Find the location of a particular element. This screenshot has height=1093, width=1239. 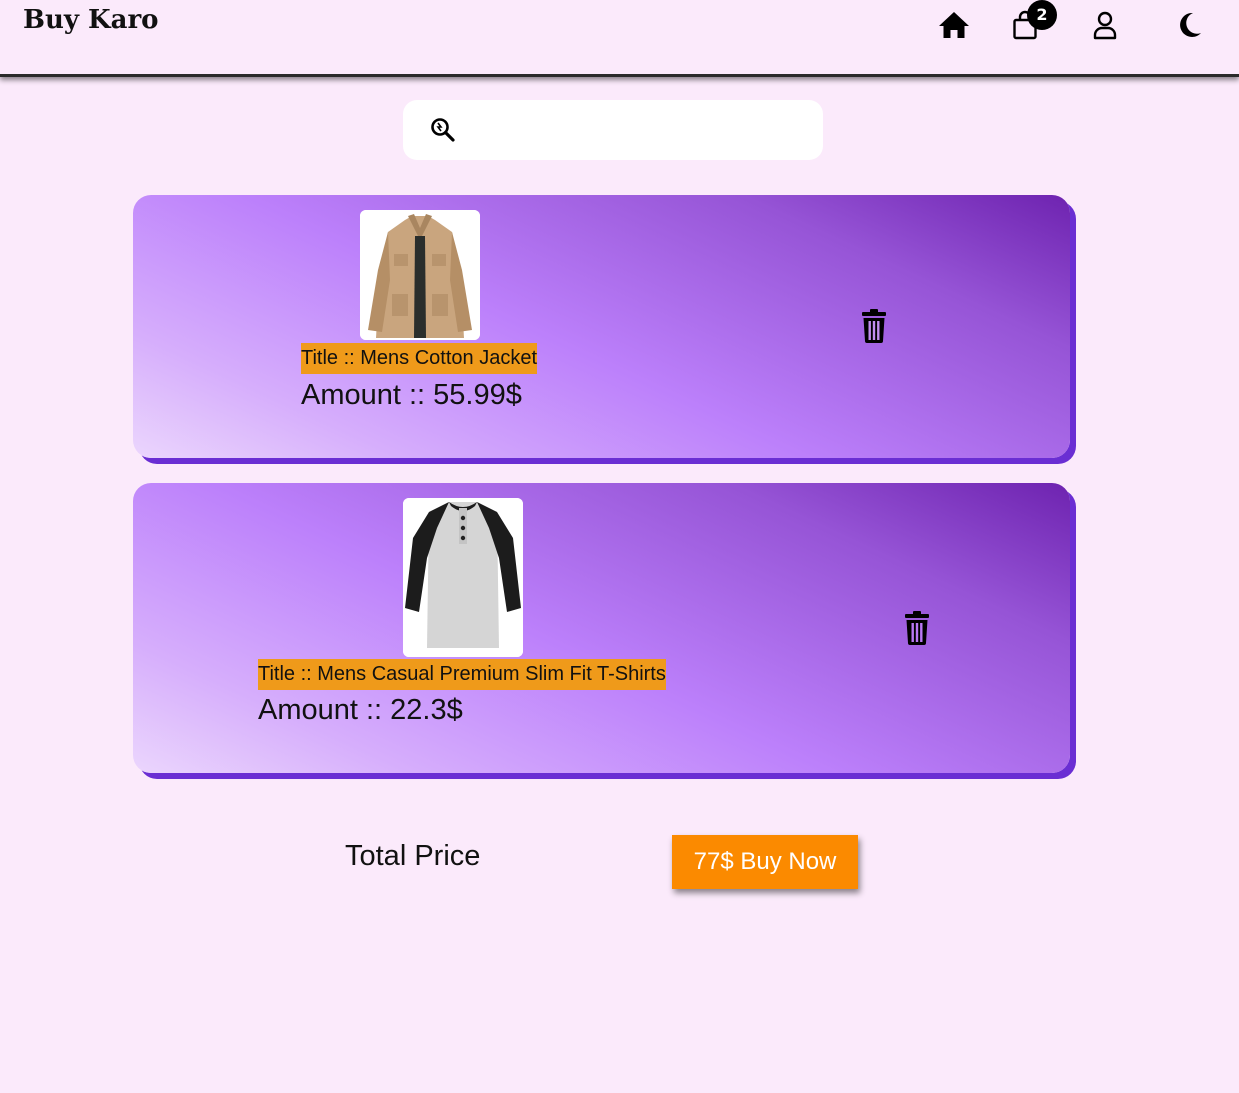

product-amount: Amount :: 55.99$ is located at coordinates (411, 395).